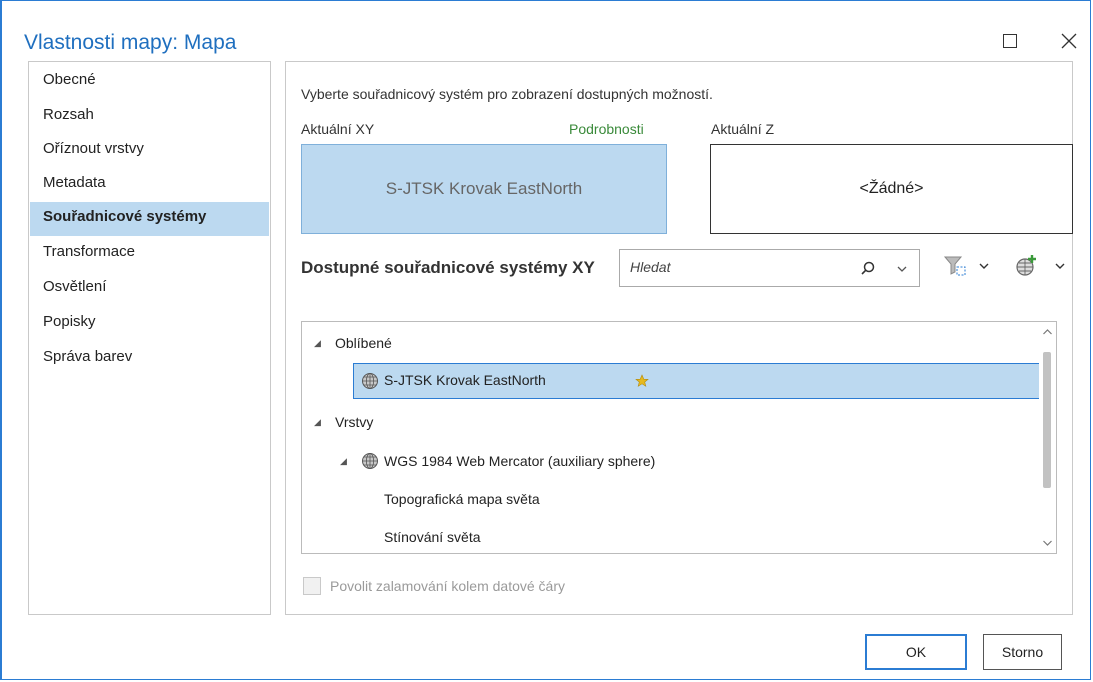 The height and width of the screenshot is (682, 1093). Describe the element at coordinates (954, 266) in the screenshot. I see `filter-icon` at that location.